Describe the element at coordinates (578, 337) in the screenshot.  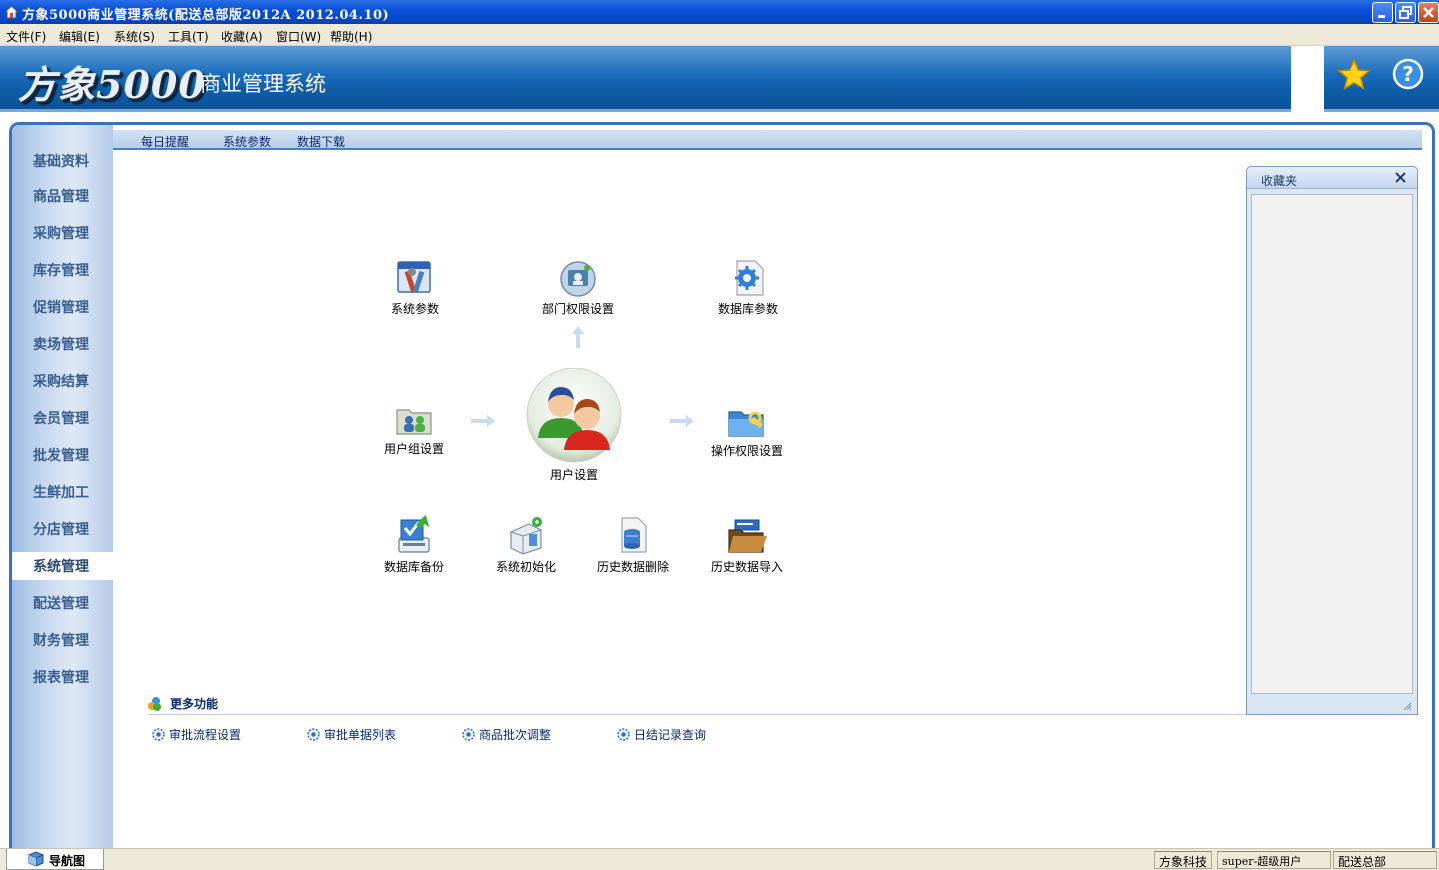
I see `arrow-up-icon` at that location.